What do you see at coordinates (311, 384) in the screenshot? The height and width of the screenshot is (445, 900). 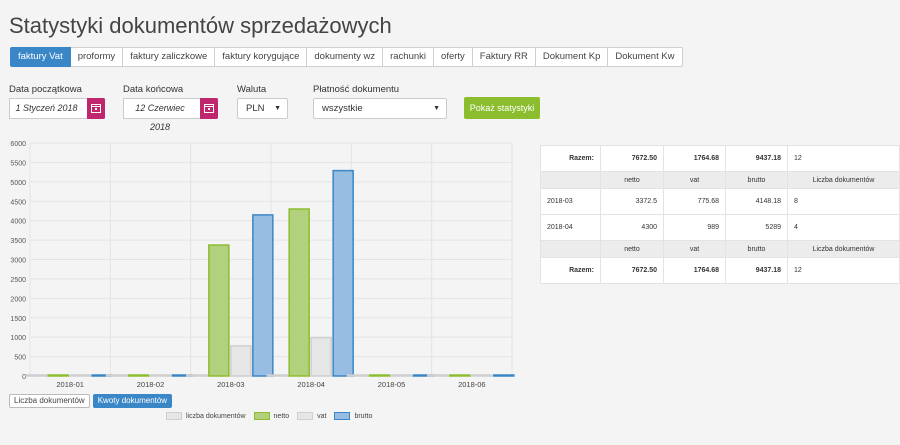 I see `x-tick-label: 2018-04` at bounding box center [311, 384].